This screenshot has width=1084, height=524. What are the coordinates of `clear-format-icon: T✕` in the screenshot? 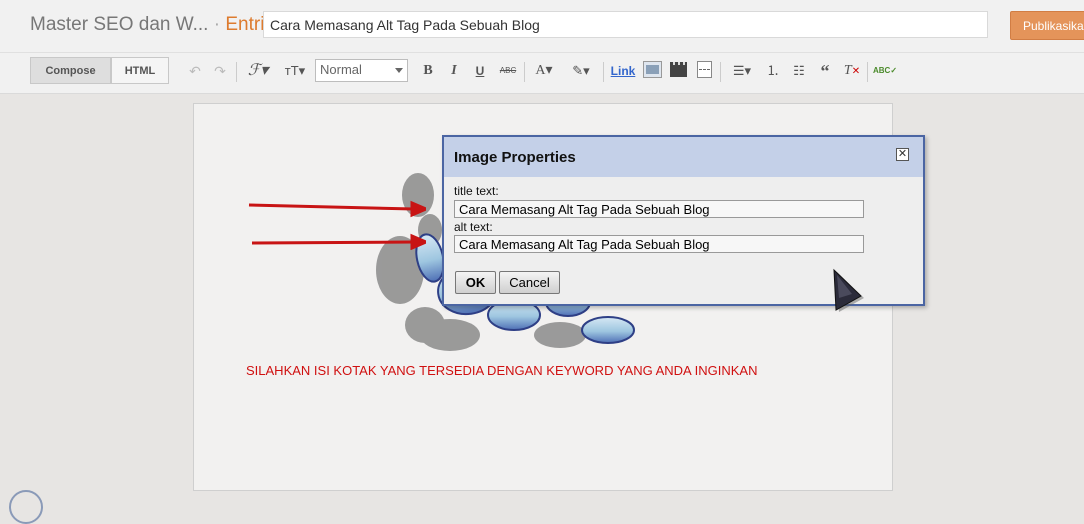 It's located at (852, 71).